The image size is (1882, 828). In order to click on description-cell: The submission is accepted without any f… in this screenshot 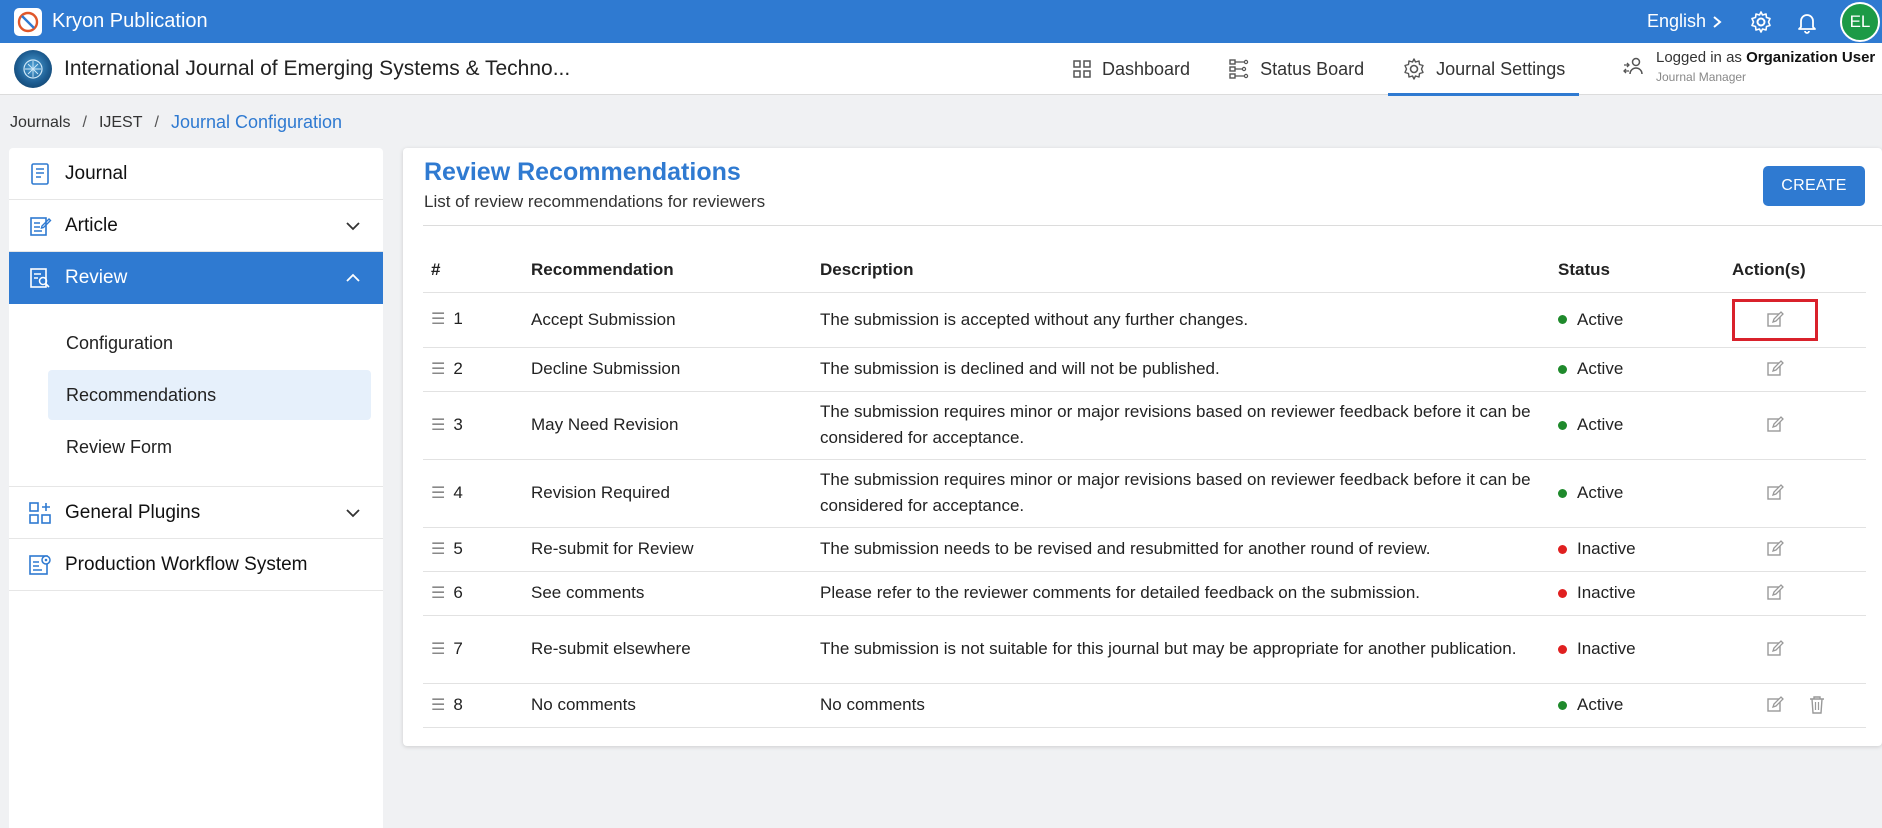, I will do `click(1181, 320)`.